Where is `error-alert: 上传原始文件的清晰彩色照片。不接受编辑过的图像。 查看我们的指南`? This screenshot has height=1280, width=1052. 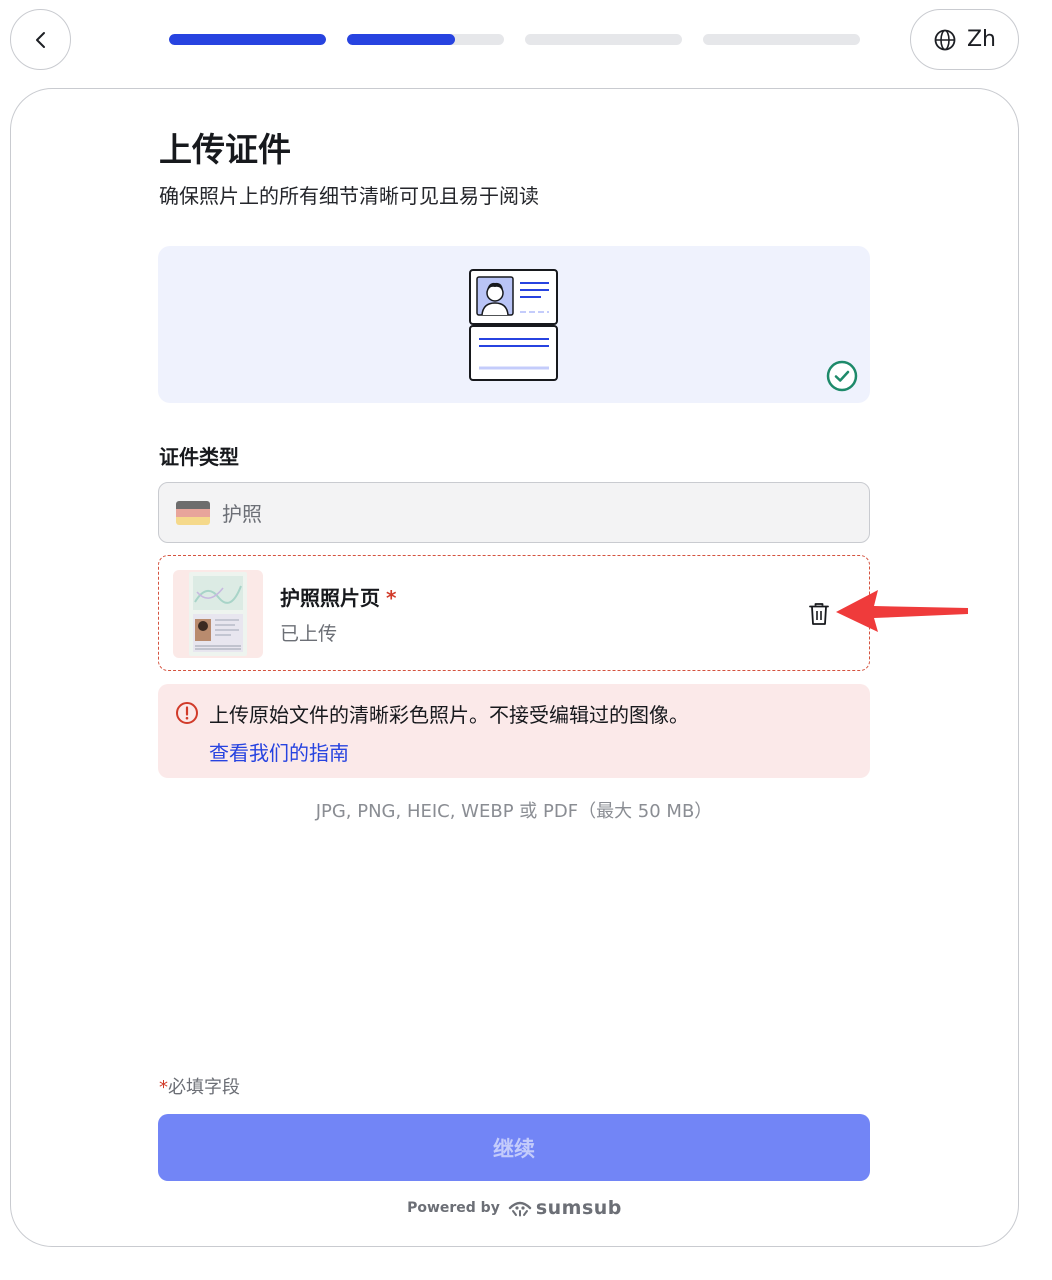 error-alert: 上传原始文件的清晰彩色照片。不接受编辑过的图像。 查看我们的指南 is located at coordinates (514, 731).